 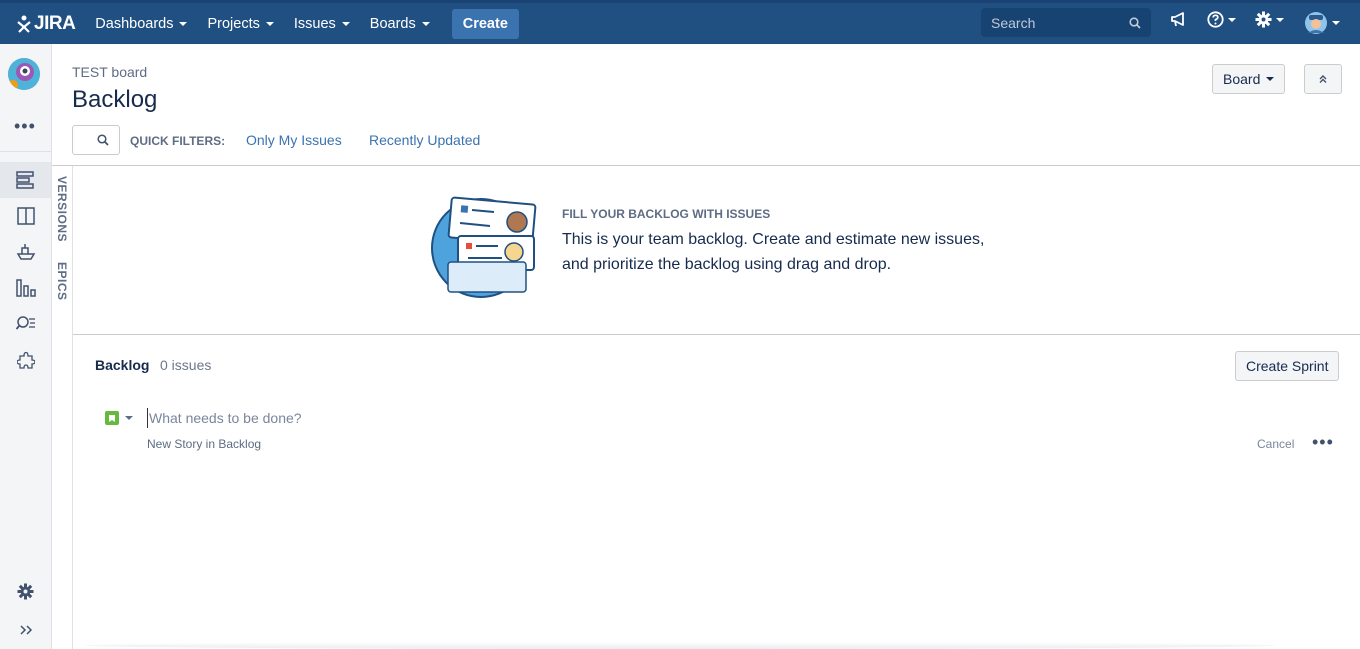 I want to click on double-chevron-right-icon, so click(x=25, y=630).